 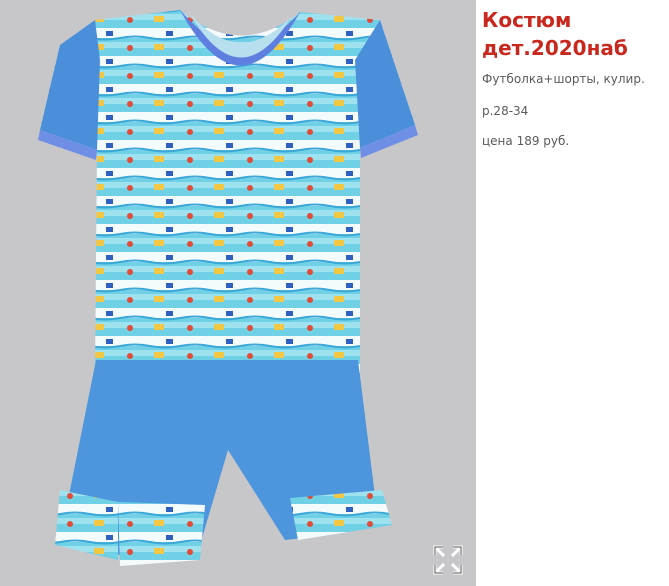 What do you see at coordinates (555, 48) in the screenshot?
I see `title-line-2: дет.2020наб` at bounding box center [555, 48].